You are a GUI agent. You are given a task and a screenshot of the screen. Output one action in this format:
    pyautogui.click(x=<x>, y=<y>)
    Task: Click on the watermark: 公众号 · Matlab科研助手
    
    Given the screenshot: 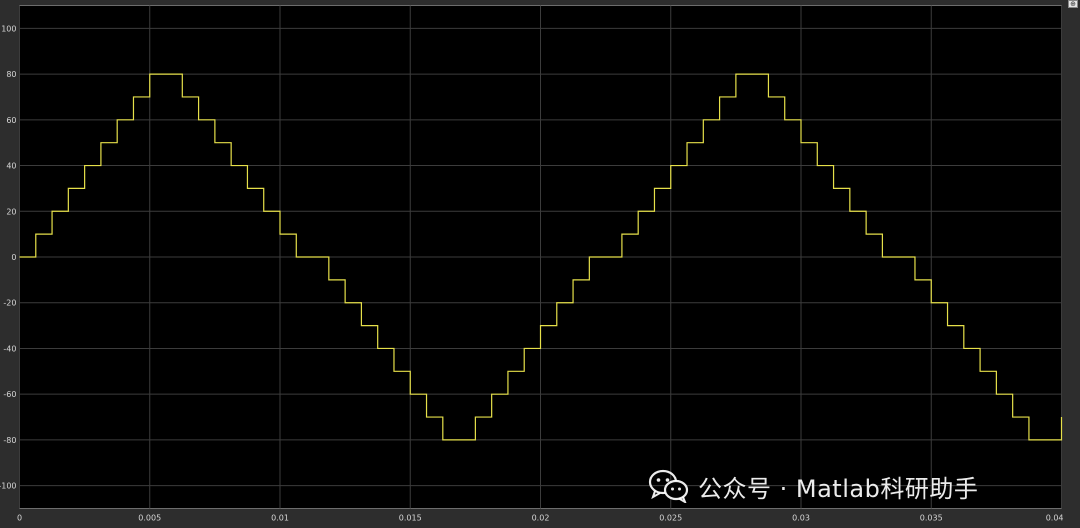 What is the action you would take?
    pyautogui.click(x=813, y=486)
    